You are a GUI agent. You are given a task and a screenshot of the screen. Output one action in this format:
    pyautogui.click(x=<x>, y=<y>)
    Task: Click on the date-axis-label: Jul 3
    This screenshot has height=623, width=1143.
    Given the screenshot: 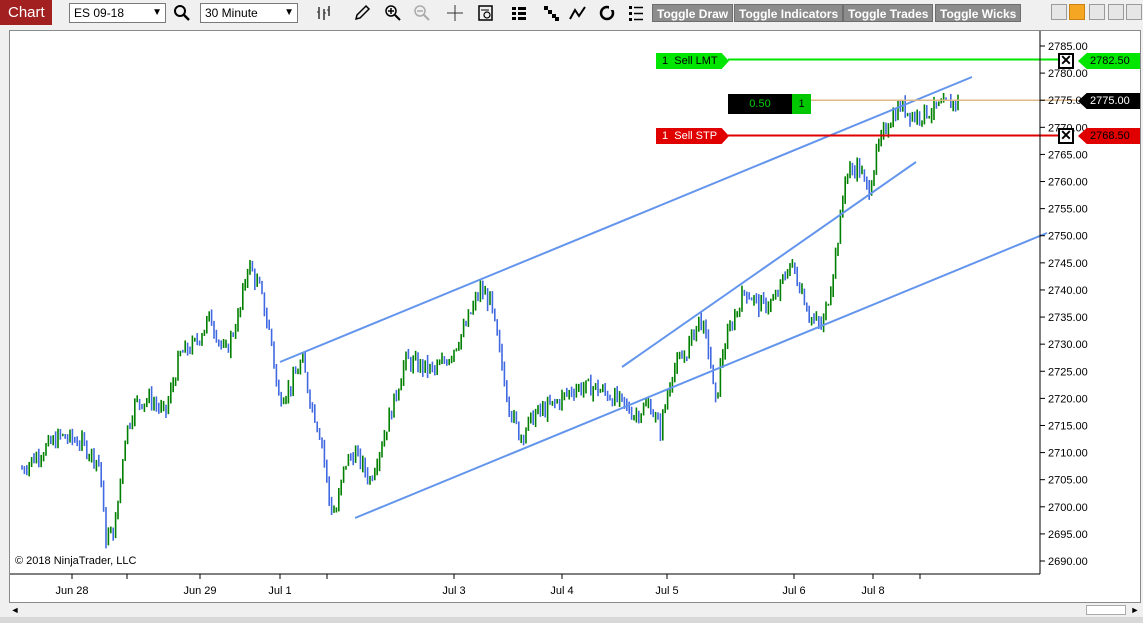 What is the action you would take?
    pyautogui.click(x=453, y=591)
    